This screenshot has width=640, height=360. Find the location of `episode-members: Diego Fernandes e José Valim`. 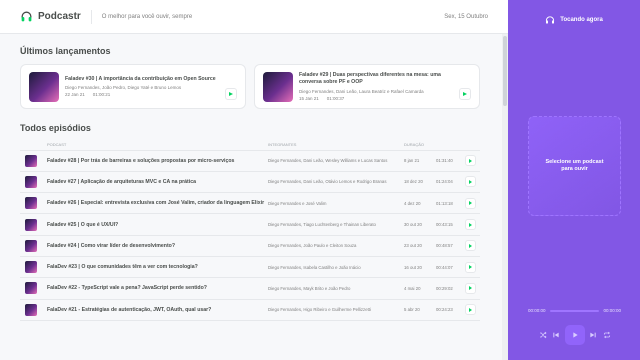

episode-members: Diego Fernandes e José Valim is located at coordinates (336, 203).